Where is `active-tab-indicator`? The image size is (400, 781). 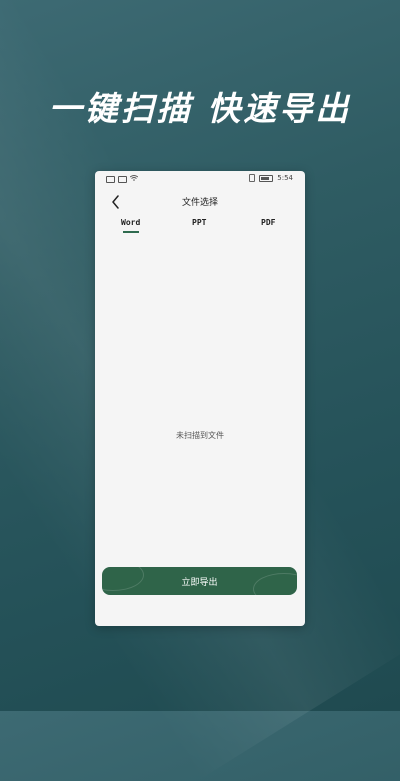 active-tab-indicator is located at coordinates (131, 232).